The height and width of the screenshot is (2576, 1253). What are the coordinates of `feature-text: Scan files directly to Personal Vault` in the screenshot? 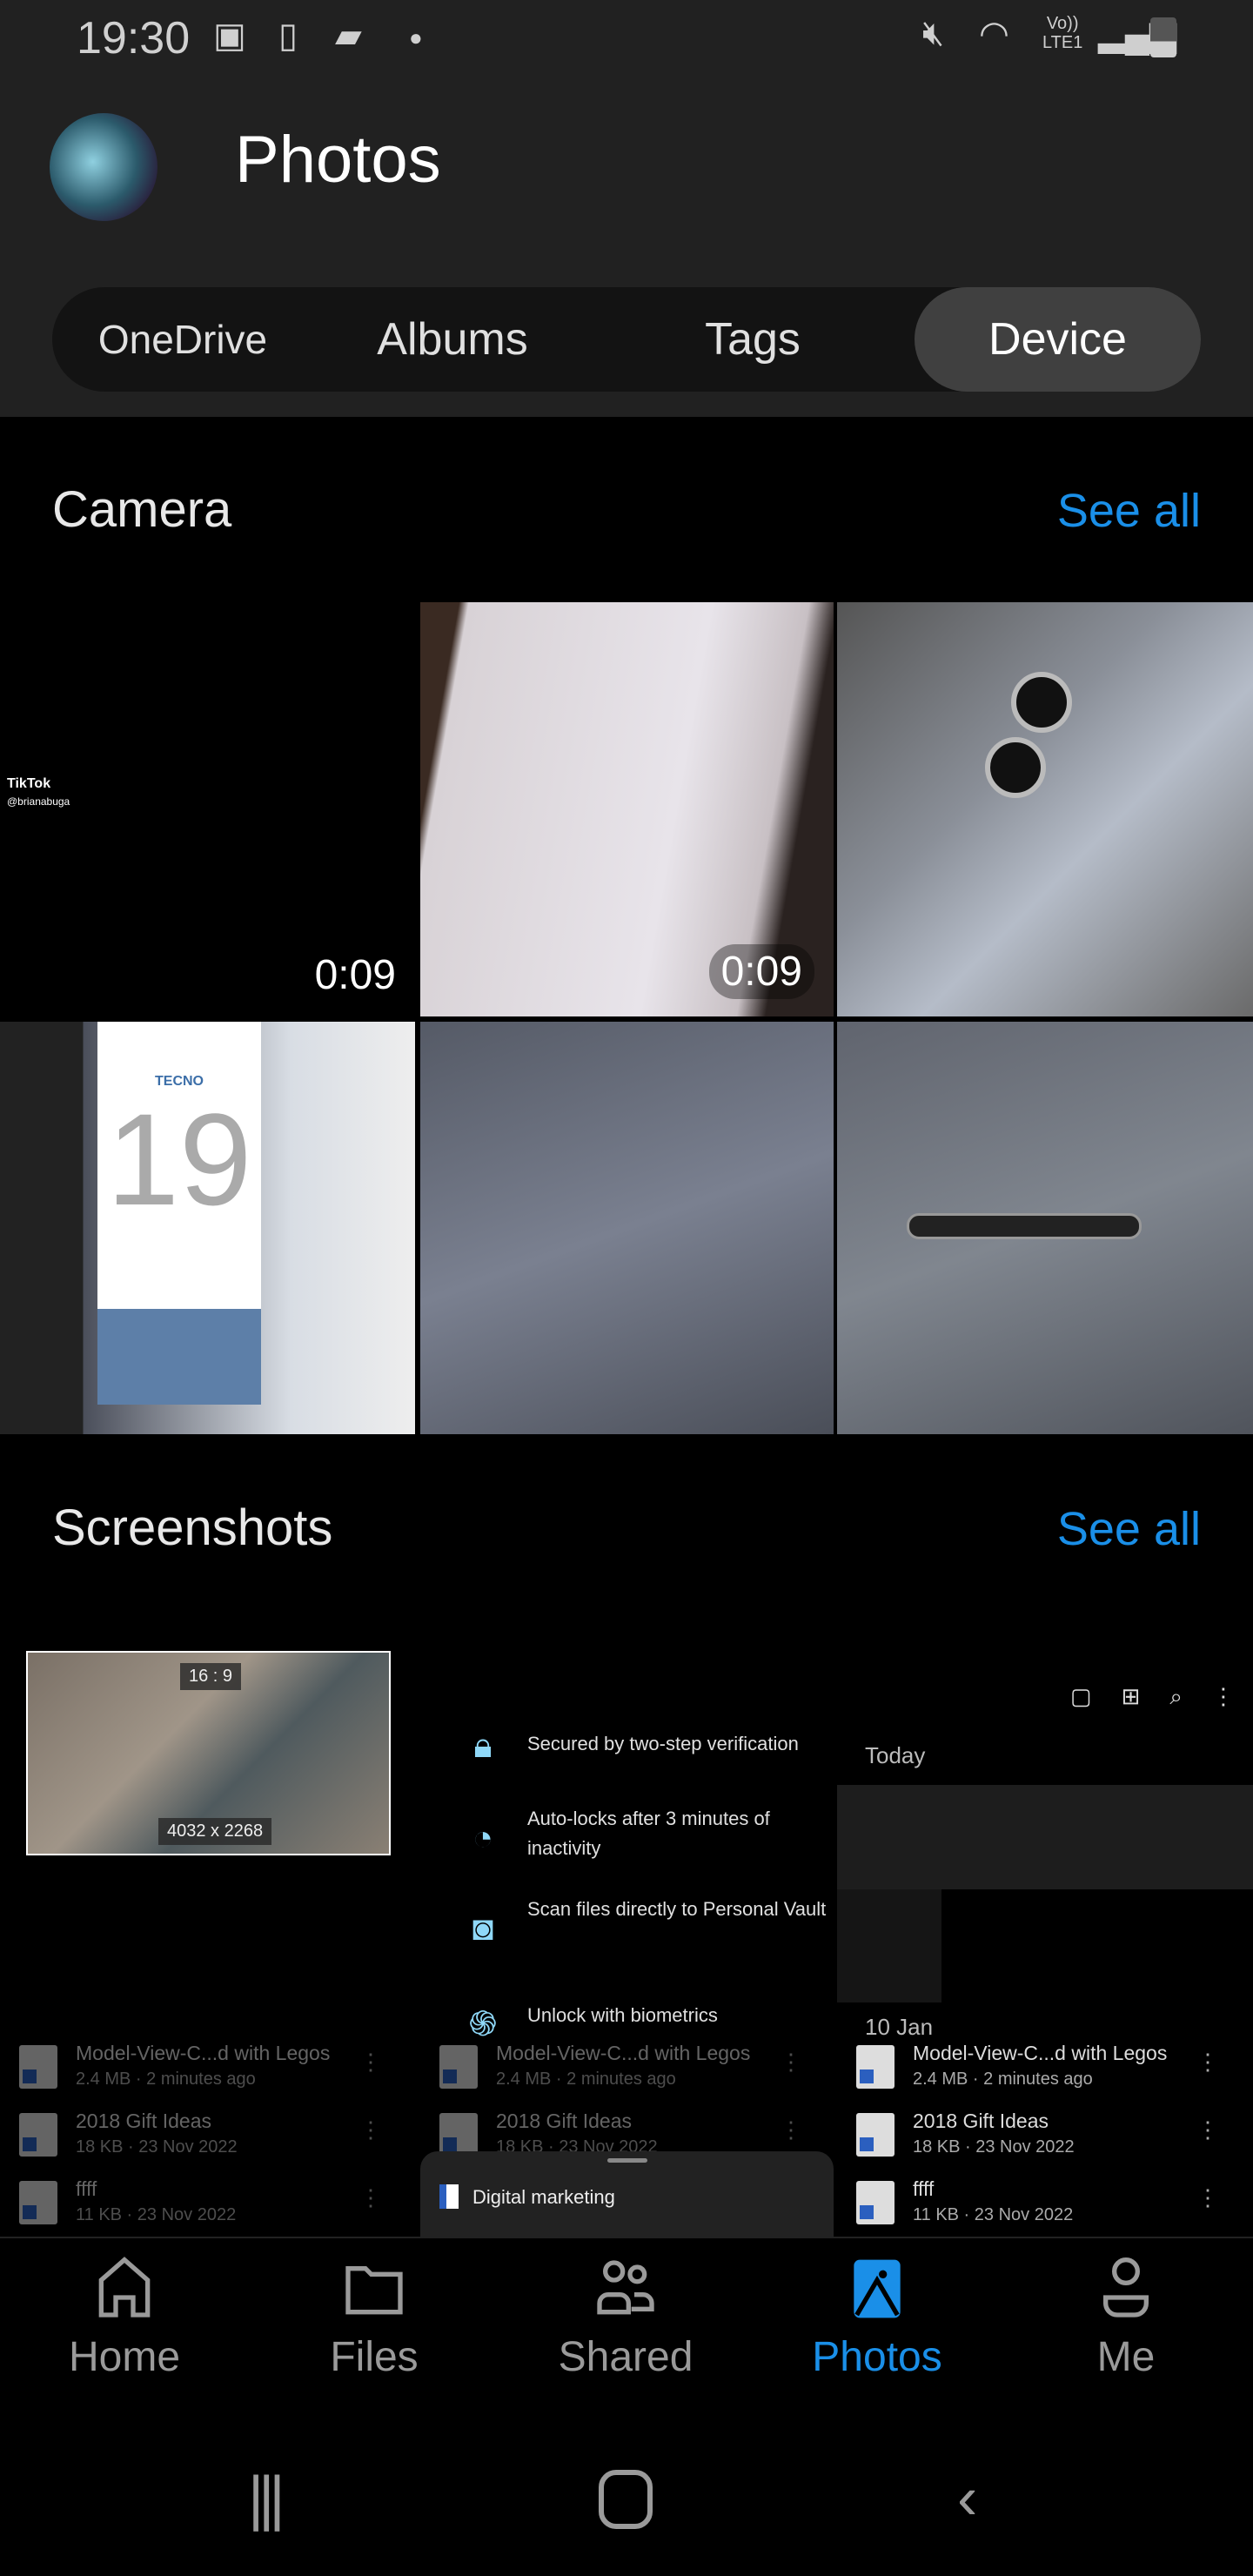 It's located at (677, 1909).